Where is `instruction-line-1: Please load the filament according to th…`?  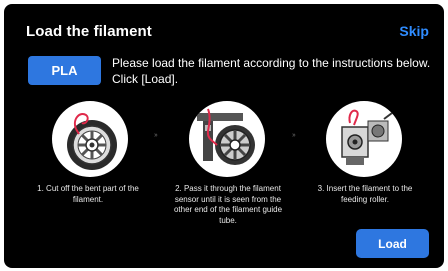 instruction-line-1: Please load the filament according to th… is located at coordinates (271, 63).